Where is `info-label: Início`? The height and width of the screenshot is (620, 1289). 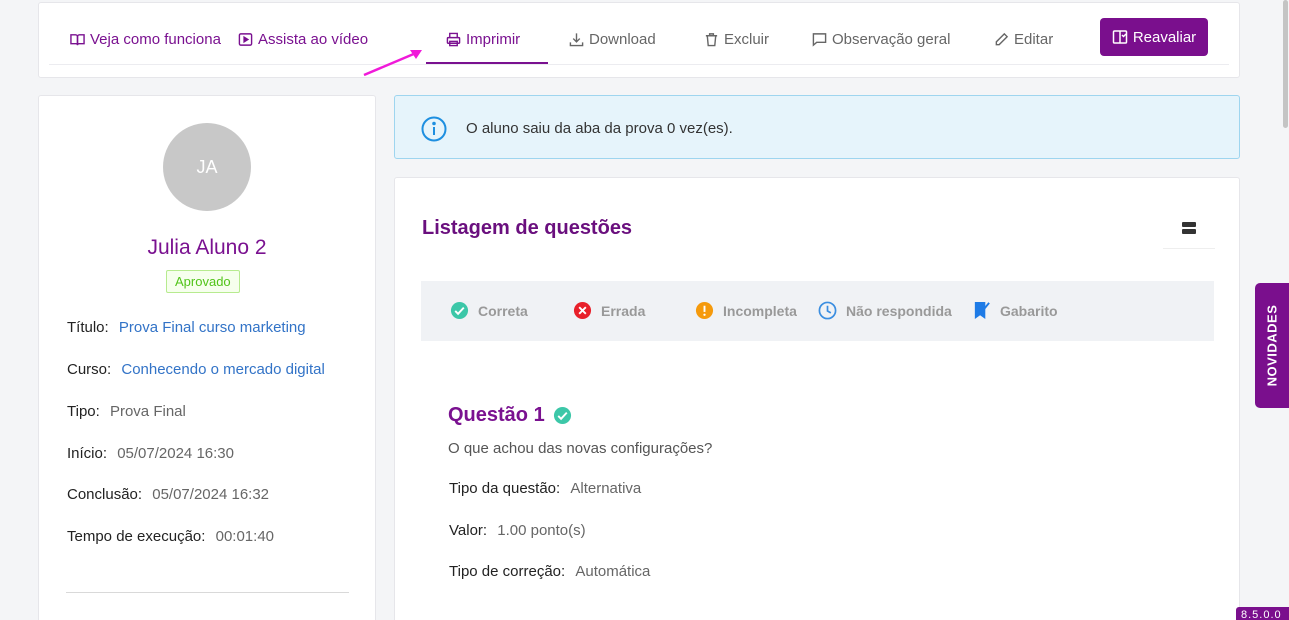
info-label: Início is located at coordinates (85, 453).